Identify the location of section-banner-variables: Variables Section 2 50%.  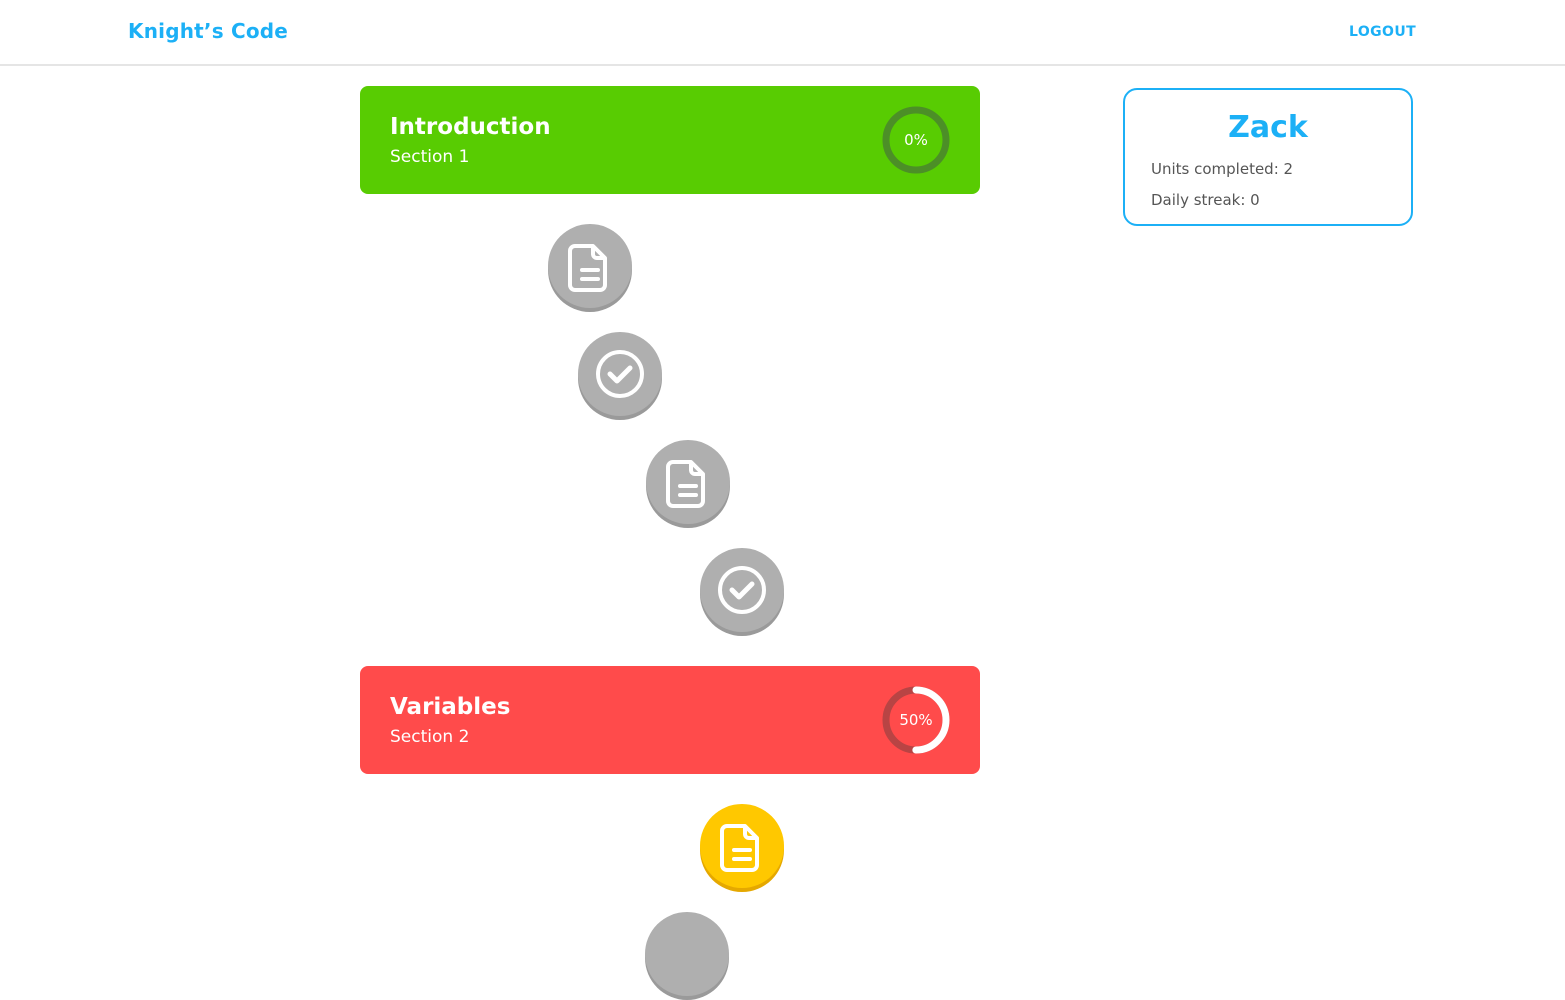
(670, 720).